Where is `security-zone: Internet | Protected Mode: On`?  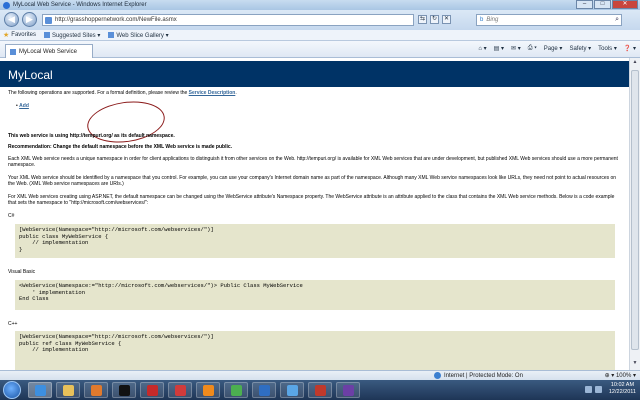
security-zone: Internet | Protected Mode: On is located at coordinates (478, 375).